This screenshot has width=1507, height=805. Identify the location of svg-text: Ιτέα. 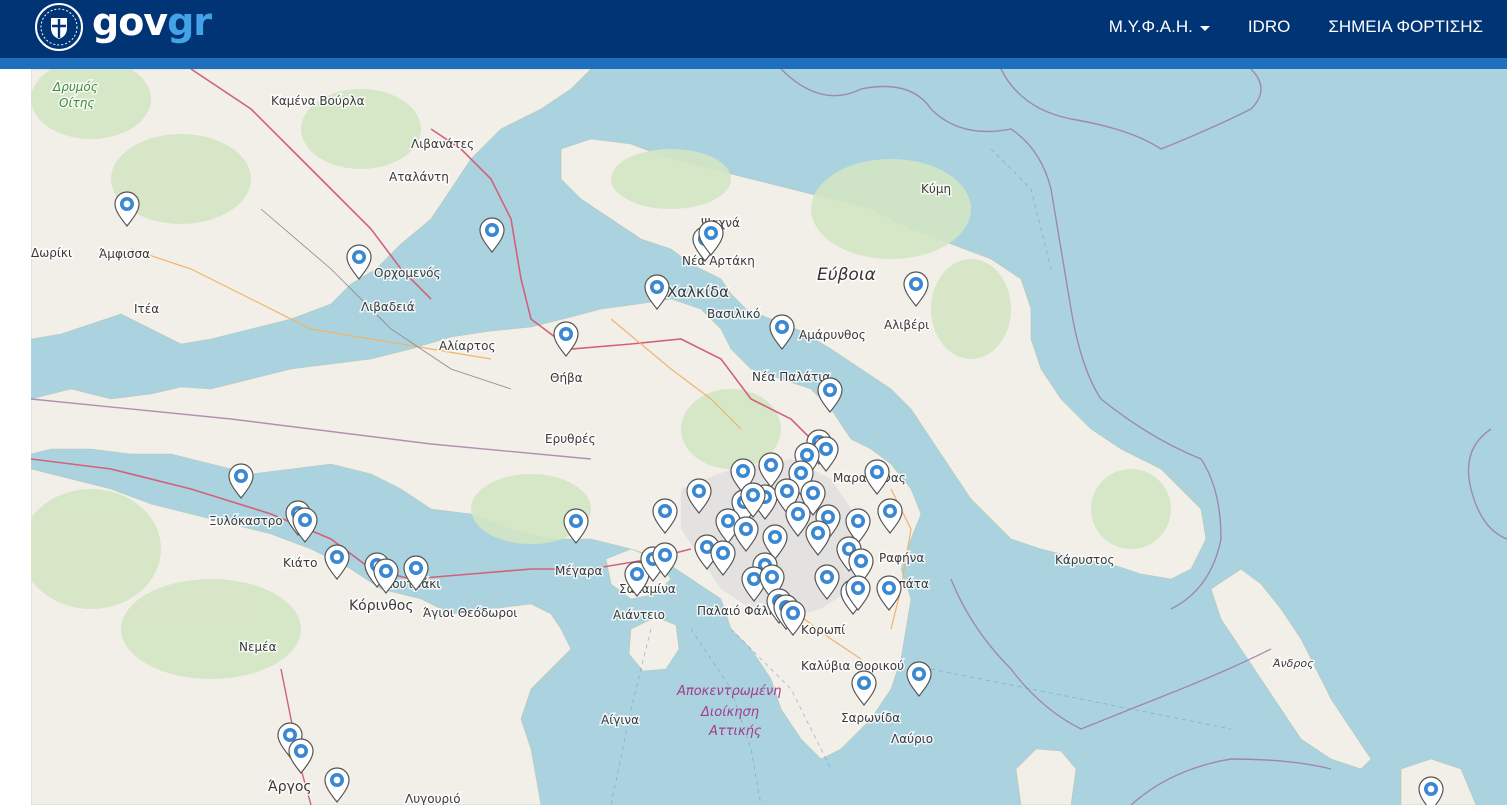
(146, 309).